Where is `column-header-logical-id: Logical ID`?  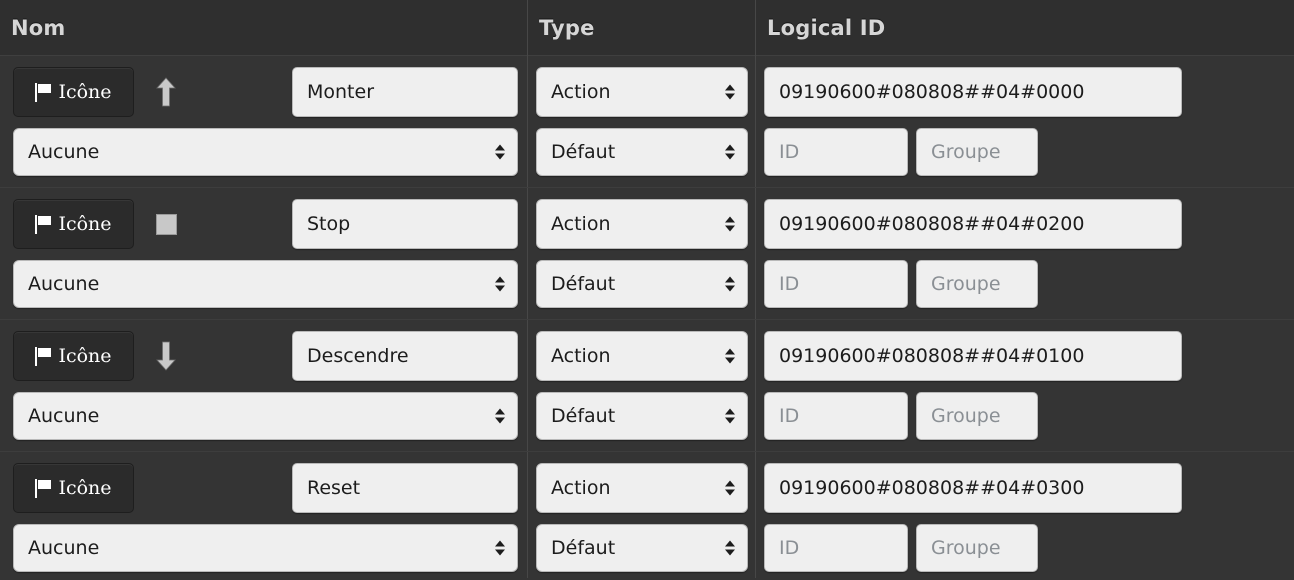 column-header-logical-id: Logical ID is located at coordinates (1024, 28).